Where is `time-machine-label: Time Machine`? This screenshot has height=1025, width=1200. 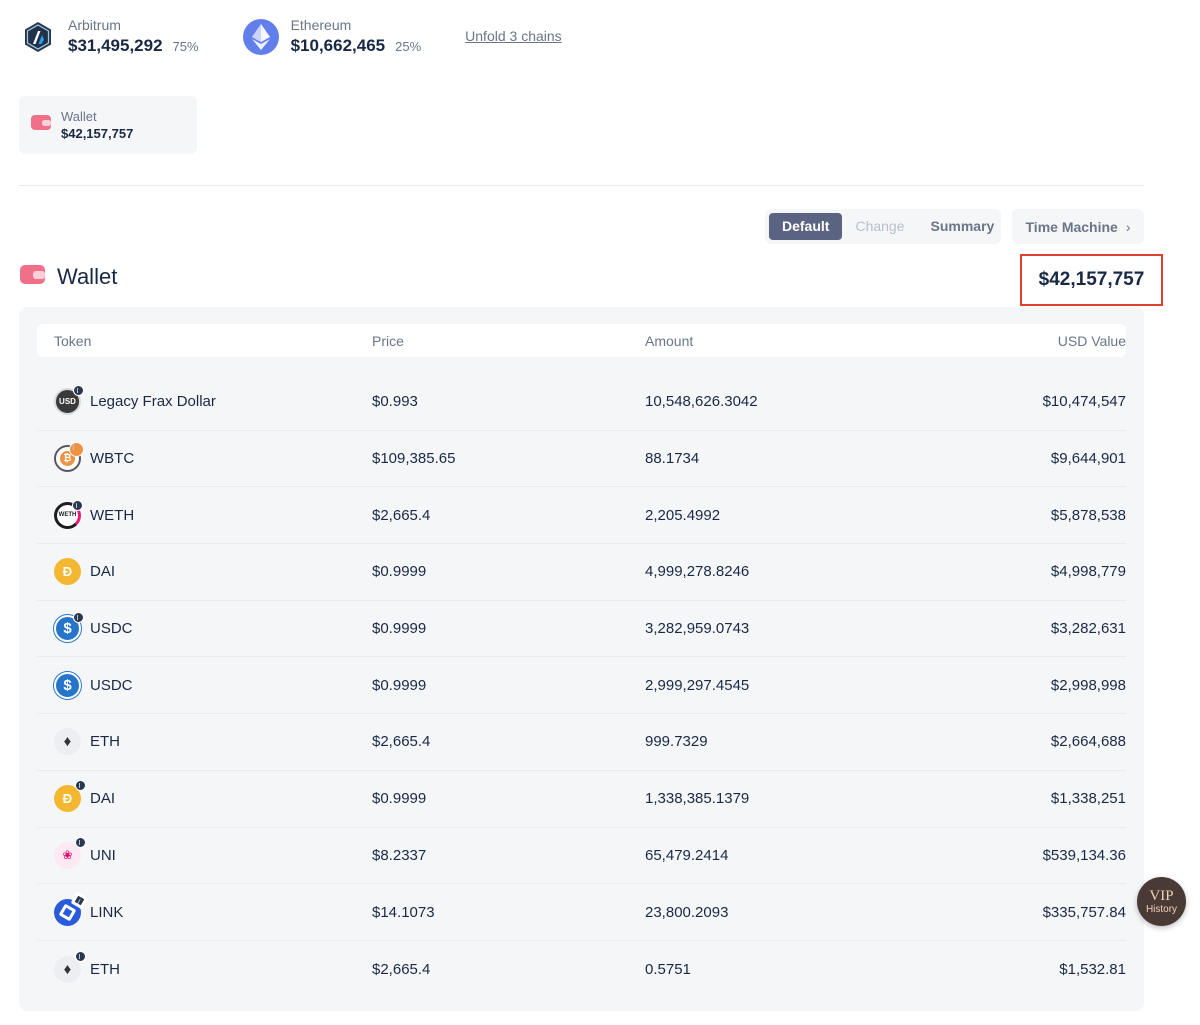
time-machine-label: Time Machine is located at coordinates (1071, 226).